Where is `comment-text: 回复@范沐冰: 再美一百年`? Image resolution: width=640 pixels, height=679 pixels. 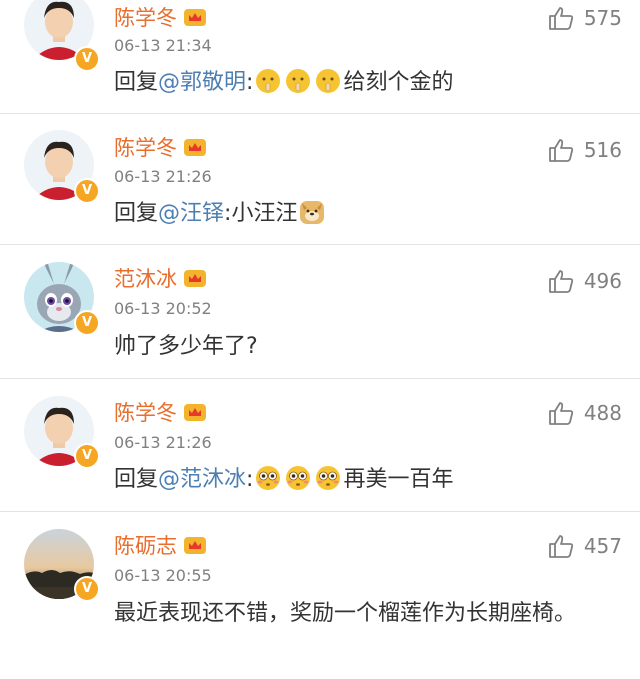 comment-text: 回复@范沐冰: 再美一百年 is located at coordinates (284, 479).